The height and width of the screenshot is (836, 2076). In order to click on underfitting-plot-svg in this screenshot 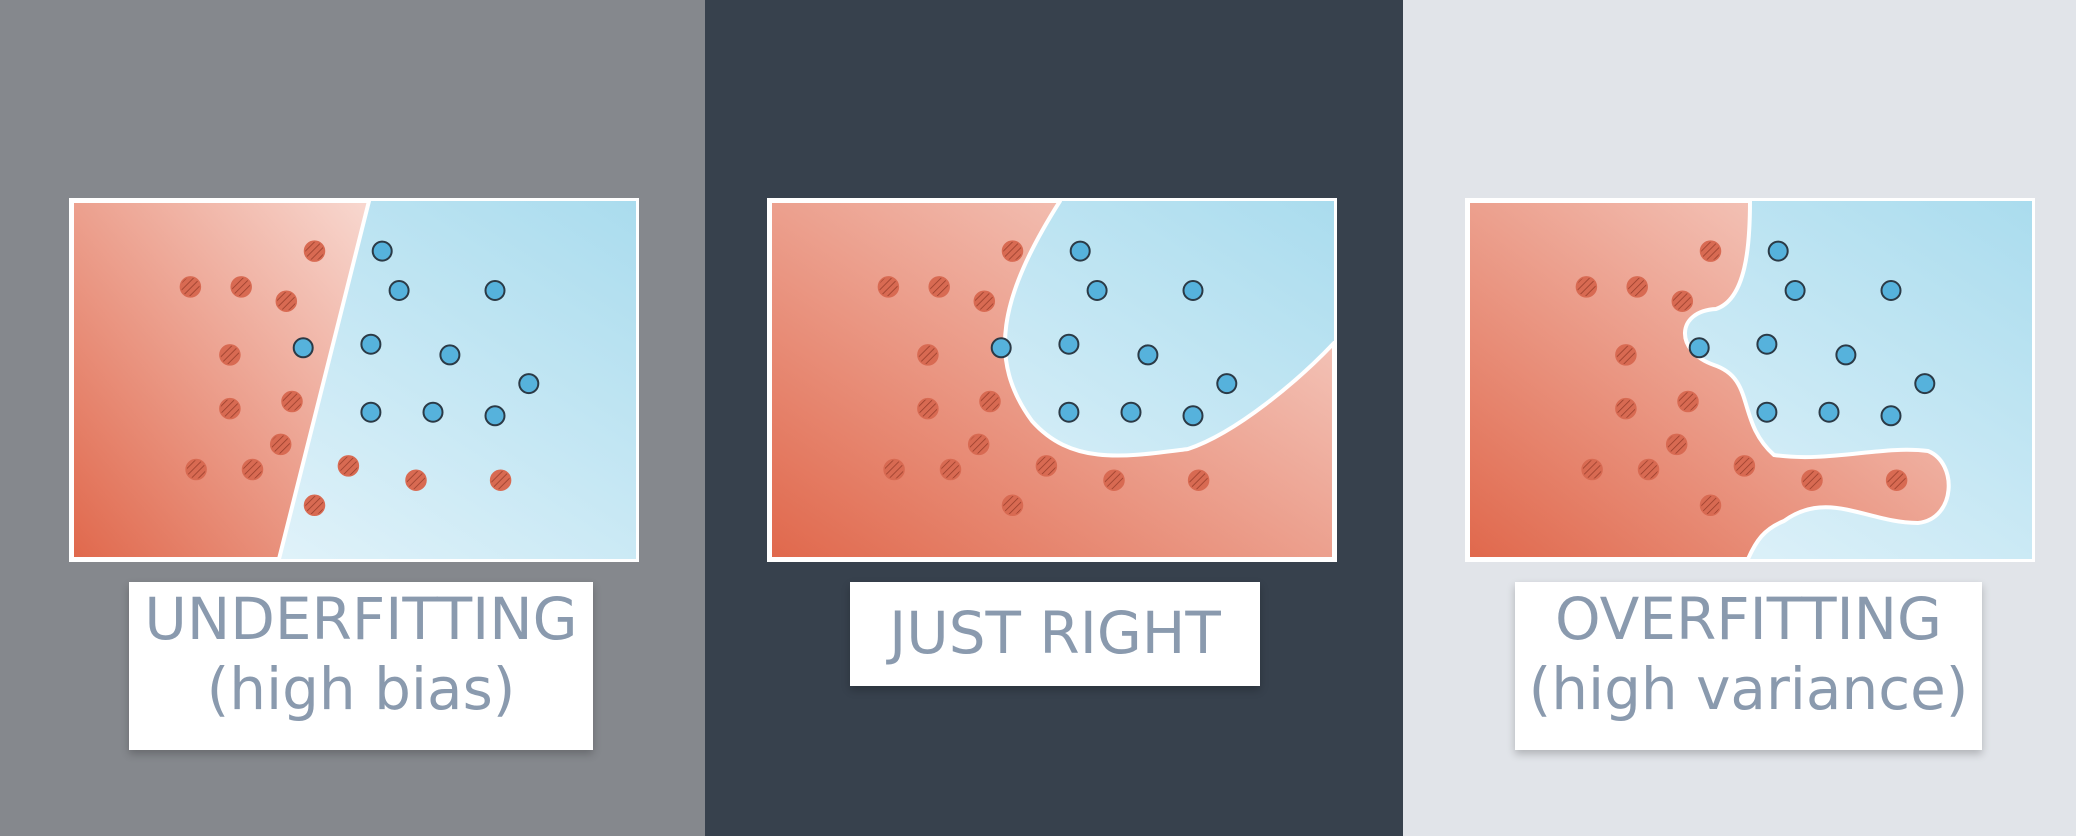, I will do `click(354, 380)`.